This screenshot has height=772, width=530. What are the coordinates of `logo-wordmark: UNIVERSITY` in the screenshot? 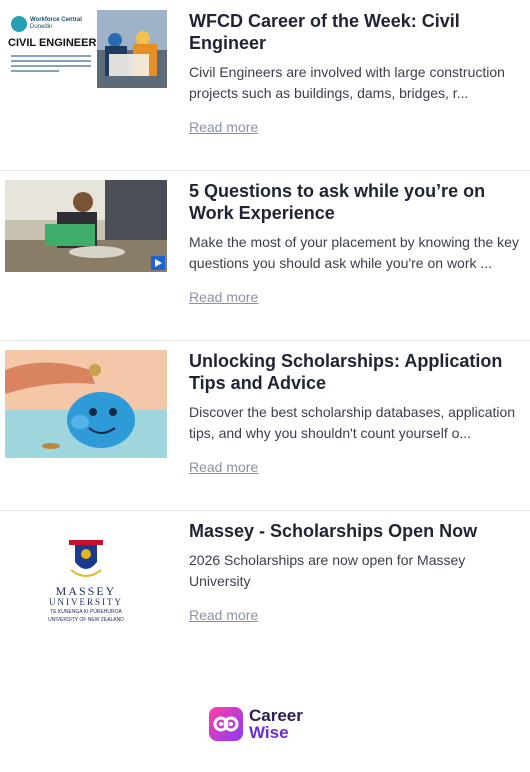 It's located at (86, 602).